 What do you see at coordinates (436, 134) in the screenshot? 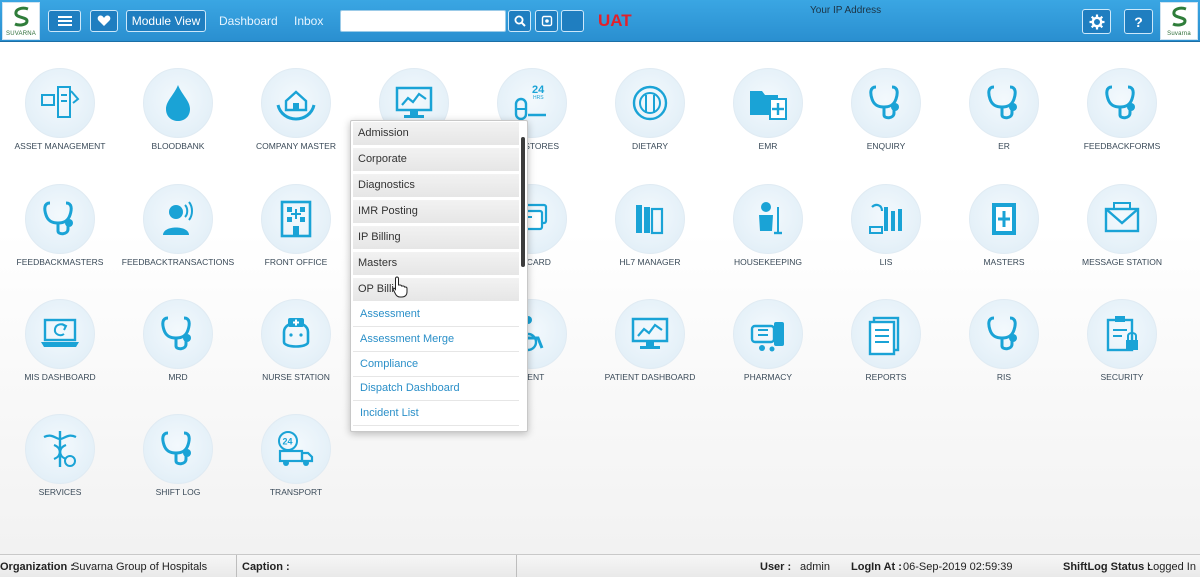
I see `dropdown-item-admission: Admission` at bounding box center [436, 134].